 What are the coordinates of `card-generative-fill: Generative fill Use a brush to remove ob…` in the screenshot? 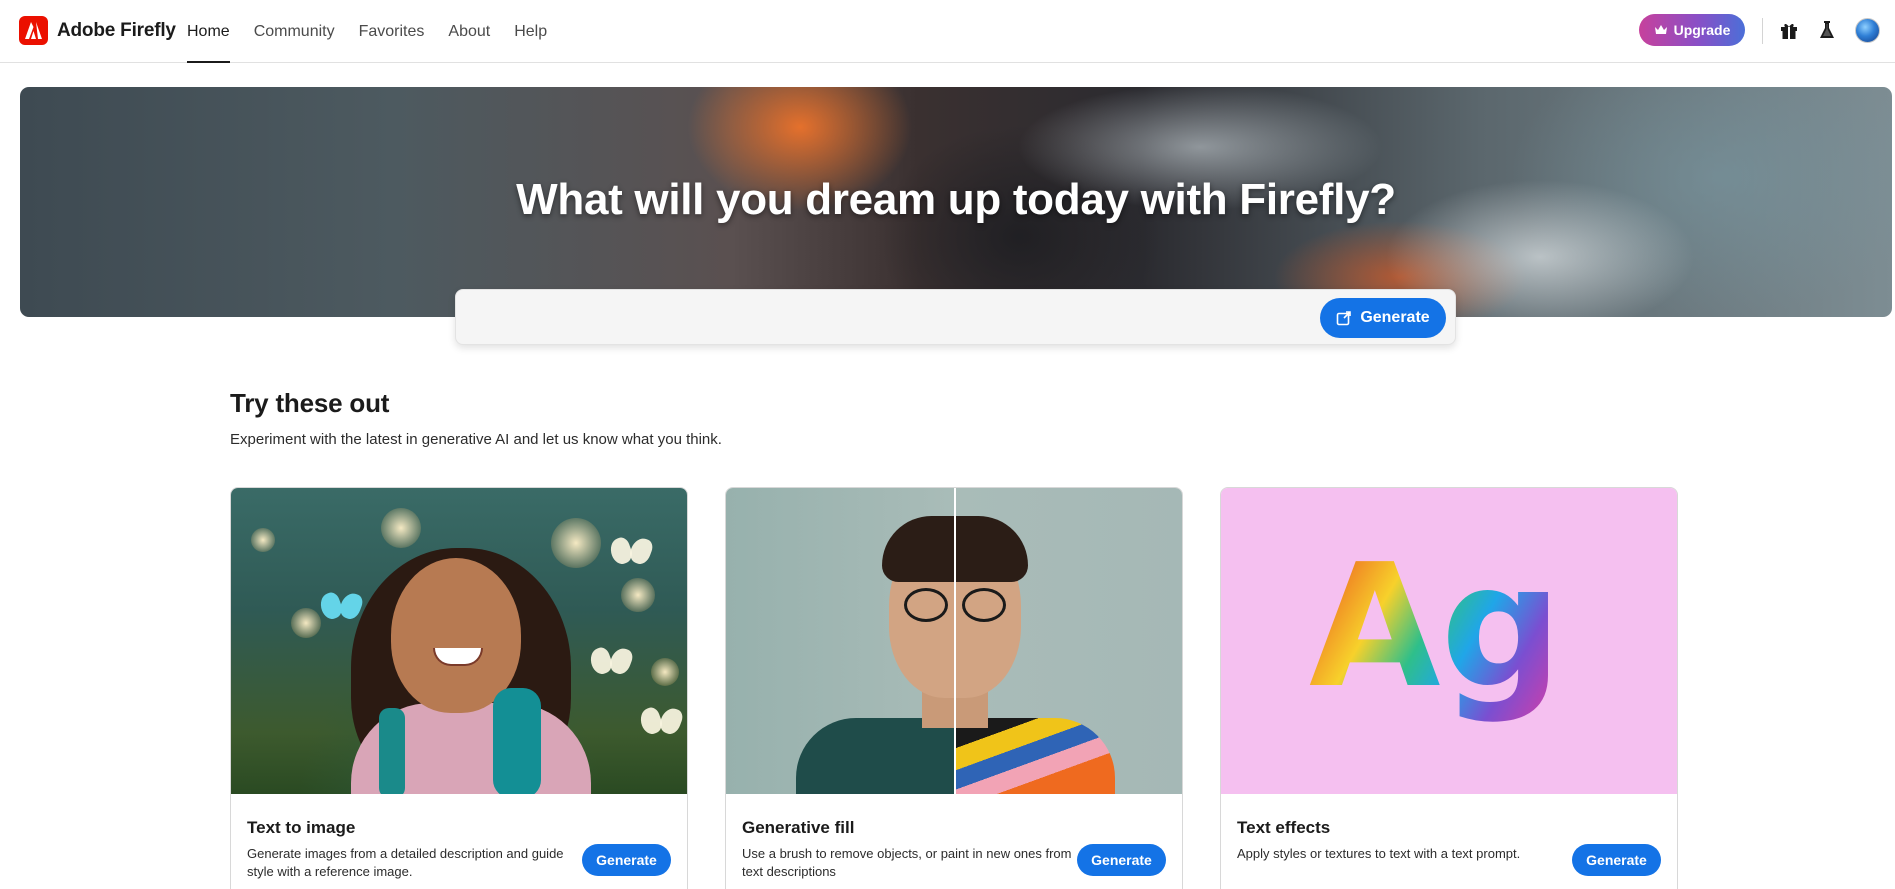 It's located at (954, 688).